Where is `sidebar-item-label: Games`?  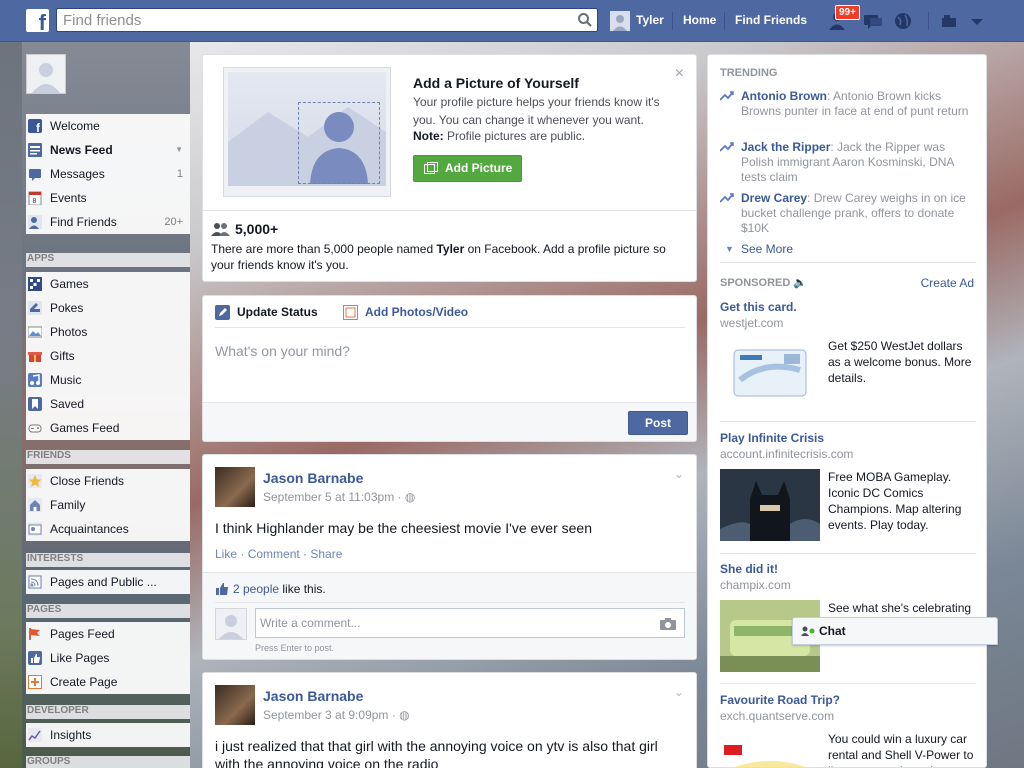 sidebar-item-label: Games is located at coordinates (69, 284).